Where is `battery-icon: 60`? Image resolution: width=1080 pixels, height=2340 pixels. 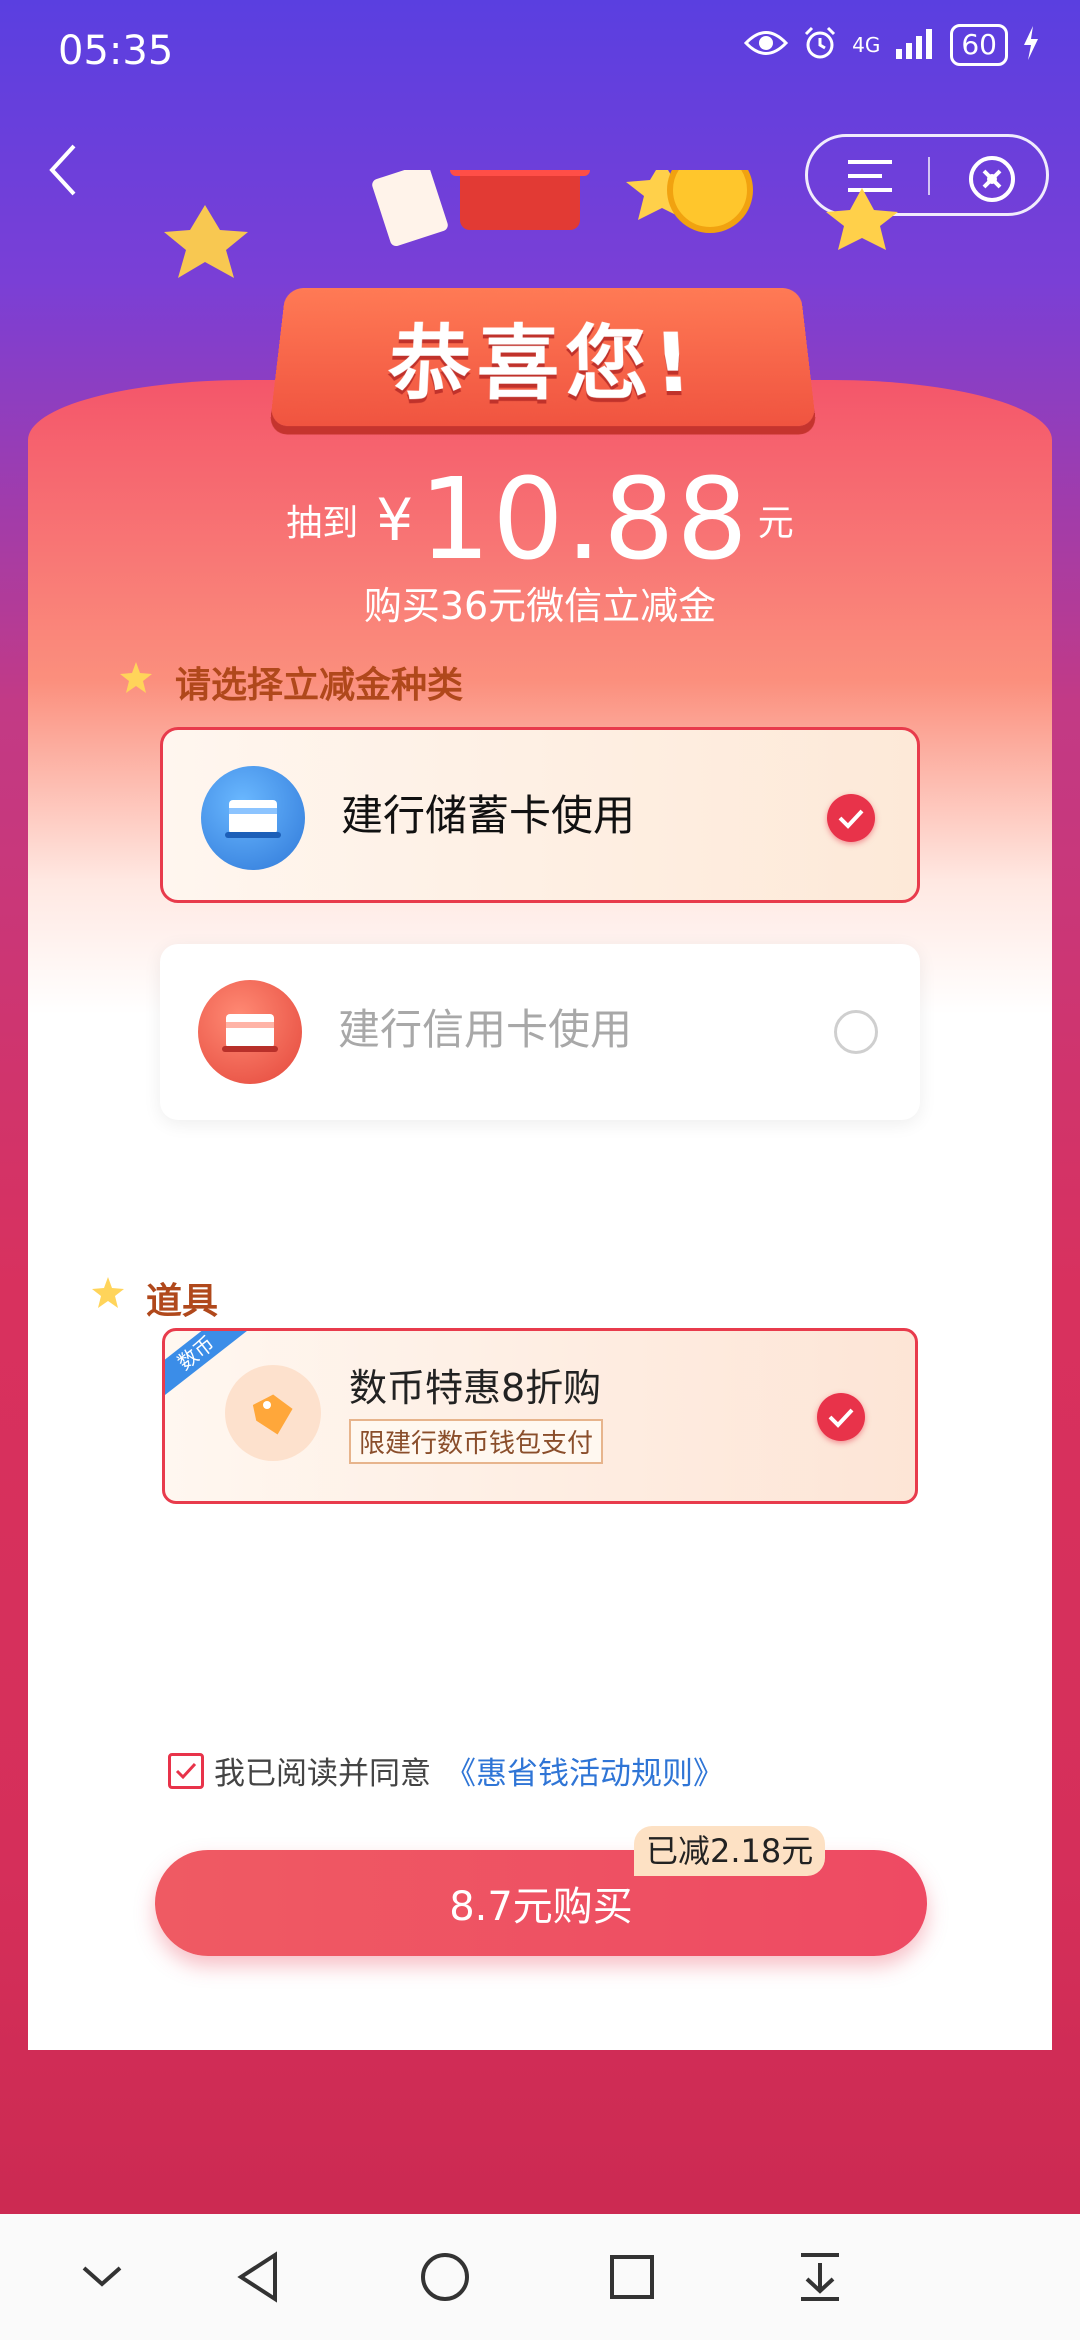
battery-icon: 60 is located at coordinates (979, 45).